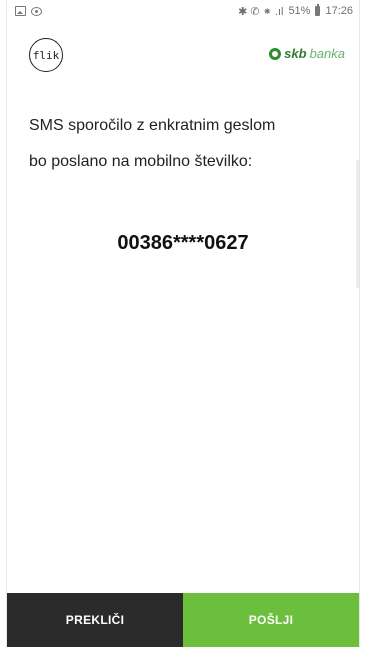 The width and height of the screenshot is (366, 647). Describe the element at coordinates (152, 125) in the screenshot. I see `message-line-1: SMS sporočilo z enkratnim geslom` at that location.